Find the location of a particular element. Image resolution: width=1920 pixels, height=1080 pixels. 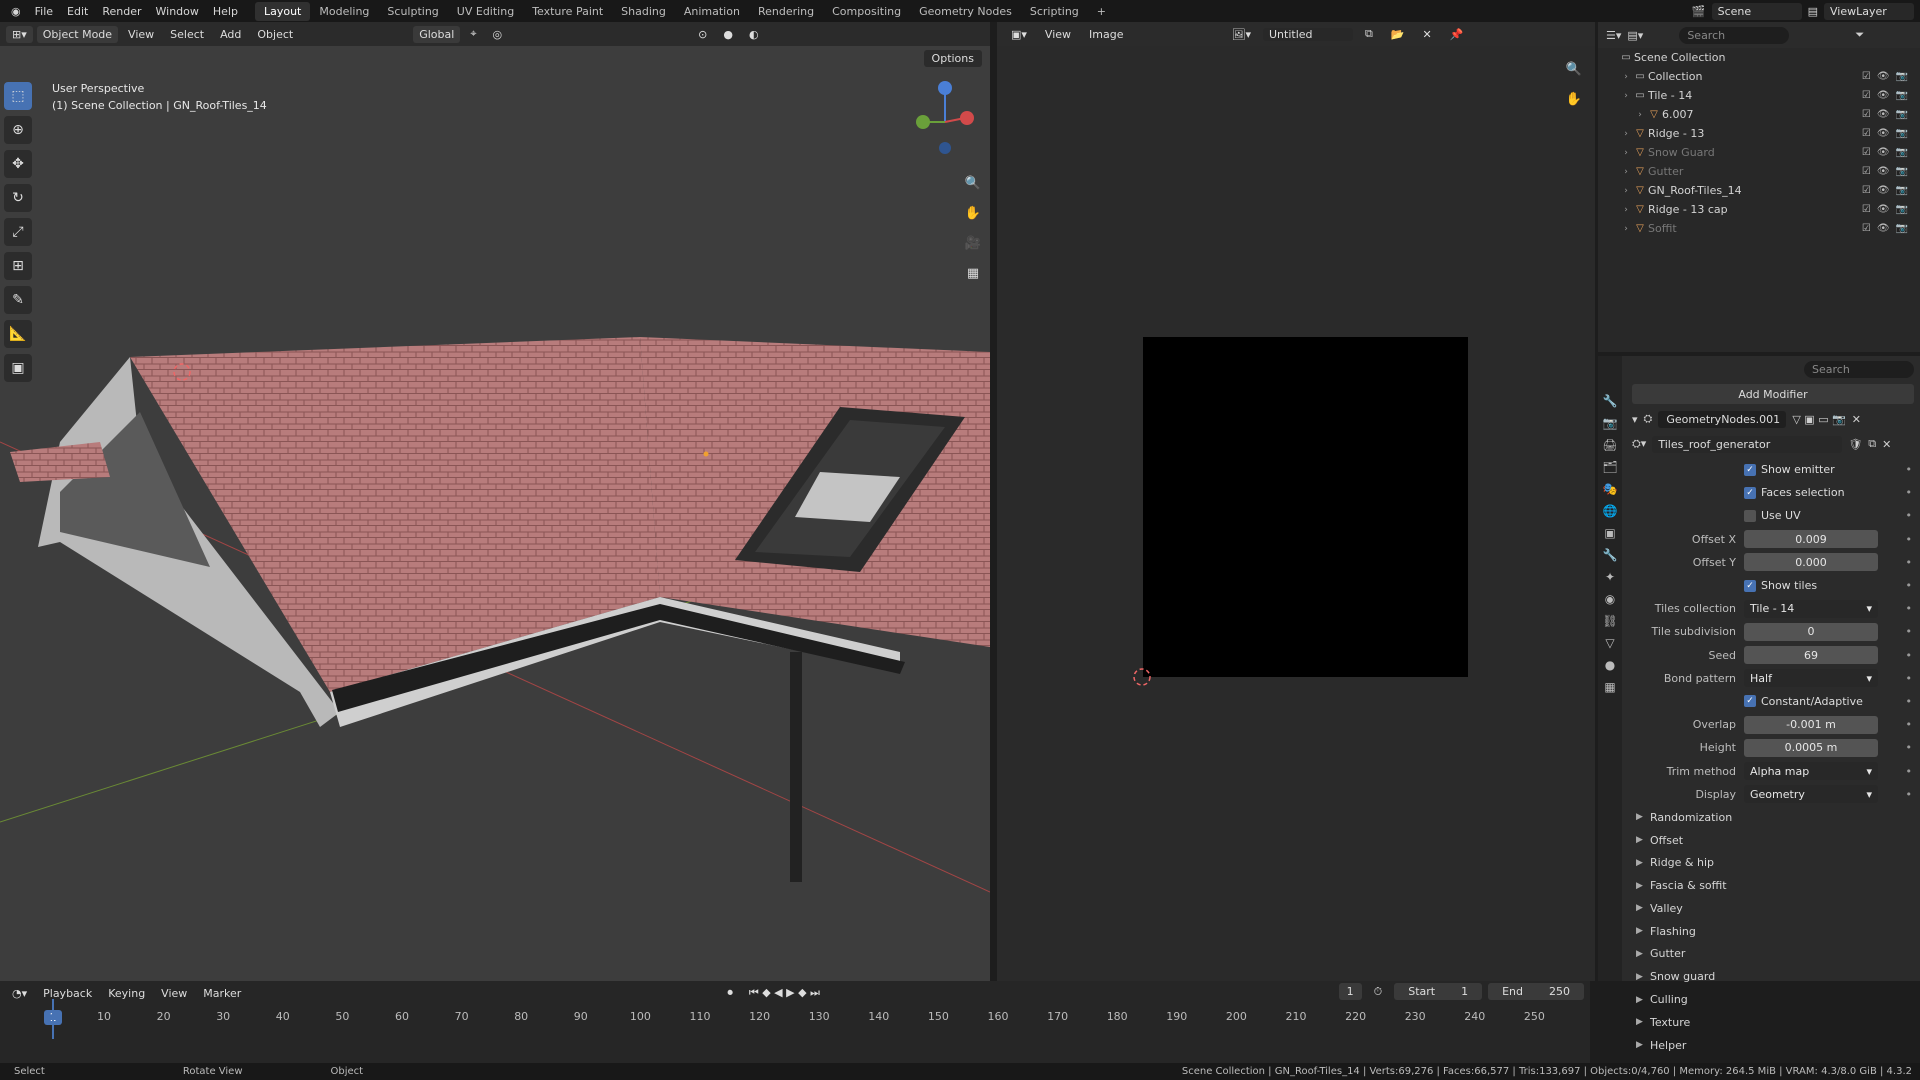

duplicate-icon: ⧉ is located at coordinates (1872, 444).